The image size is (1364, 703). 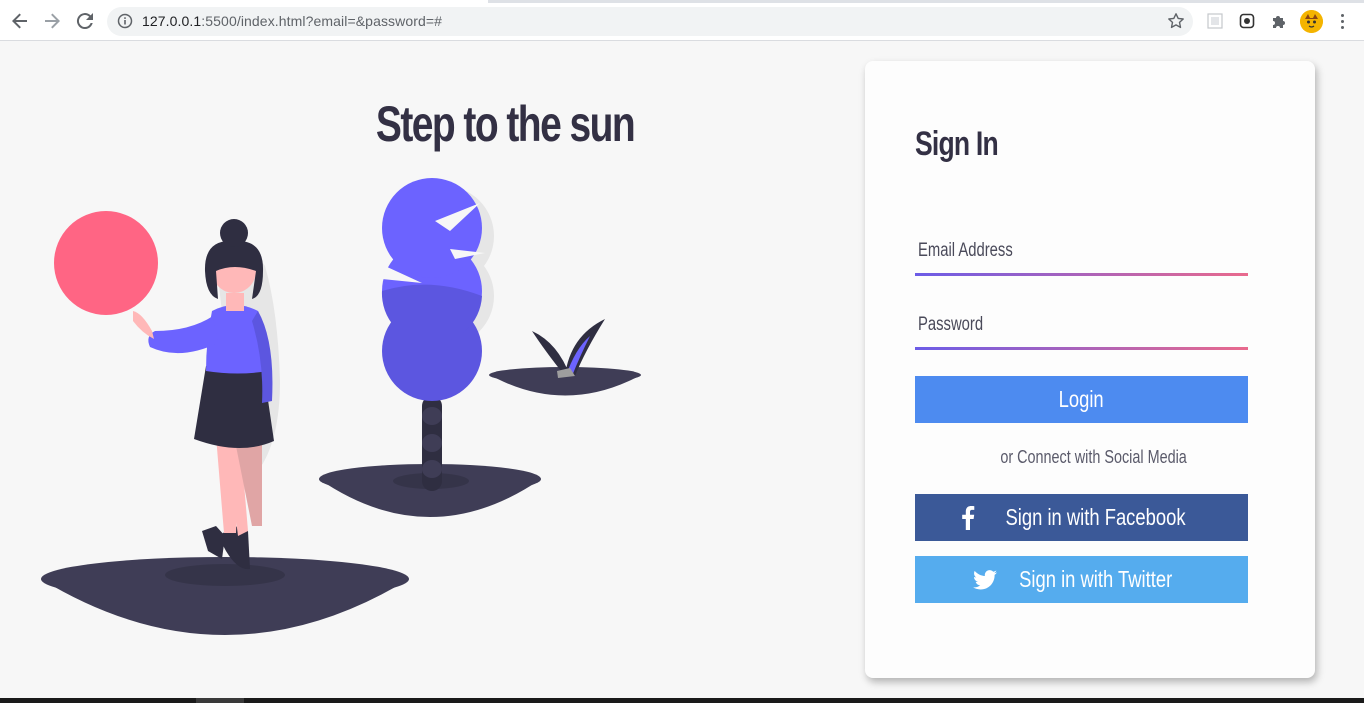 What do you see at coordinates (172, 21) in the screenshot?
I see `url-host: 127.0.0.1` at bounding box center [172, 21].